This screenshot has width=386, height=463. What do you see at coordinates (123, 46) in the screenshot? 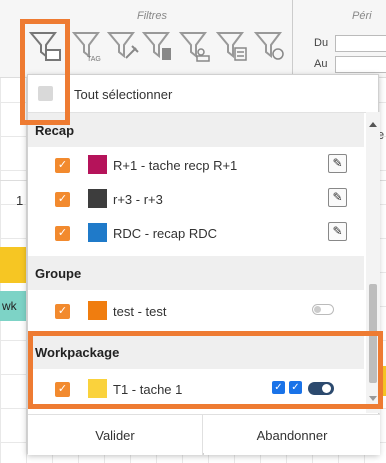
I see `filter-tool-icon` at bounding box center [123, 46].